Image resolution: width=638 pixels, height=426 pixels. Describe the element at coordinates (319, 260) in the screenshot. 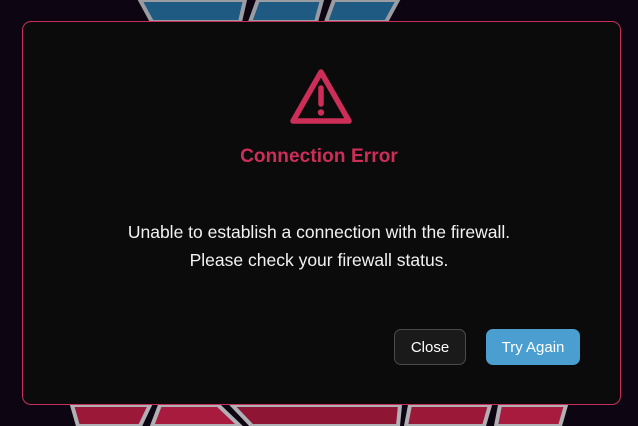

I see `error-message-line-2: Please check your firewall status.` at that location.